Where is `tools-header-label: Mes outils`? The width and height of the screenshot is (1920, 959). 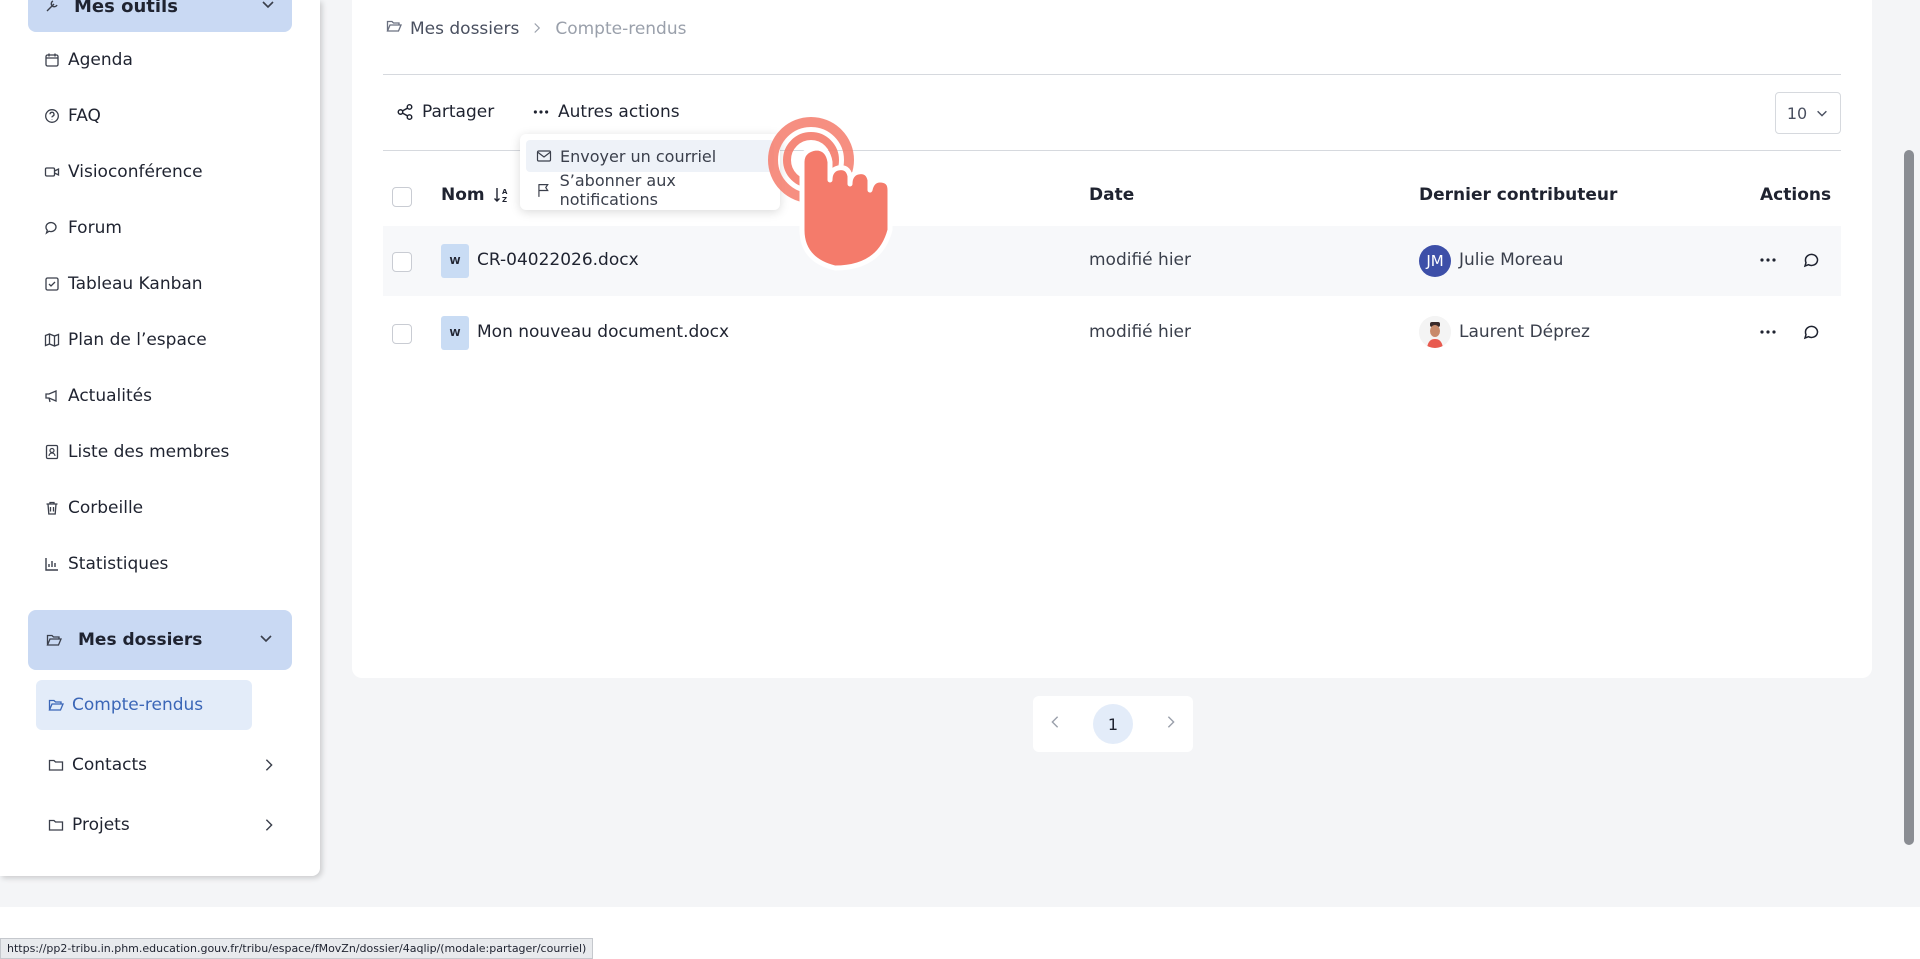
tools-header-label: Mes outils is located at coordinates (126, 8).